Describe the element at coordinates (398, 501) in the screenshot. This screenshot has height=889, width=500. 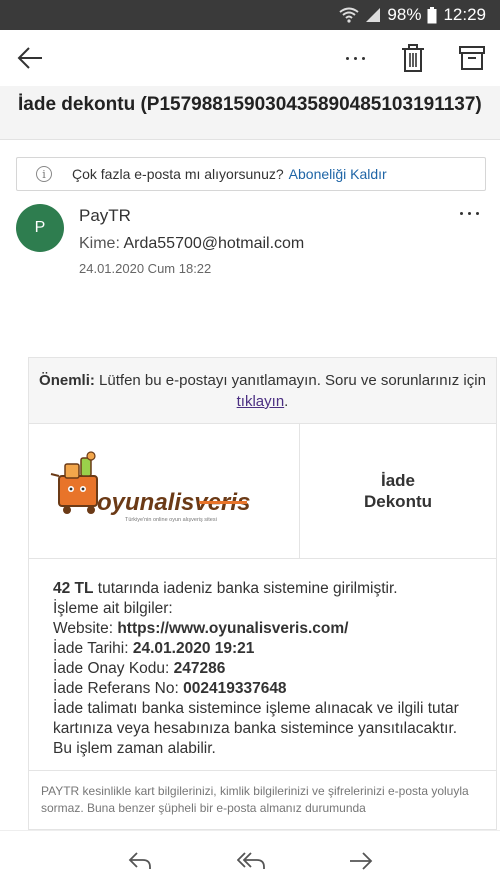
I see `doc-title-line2: Dekontu` at that location.